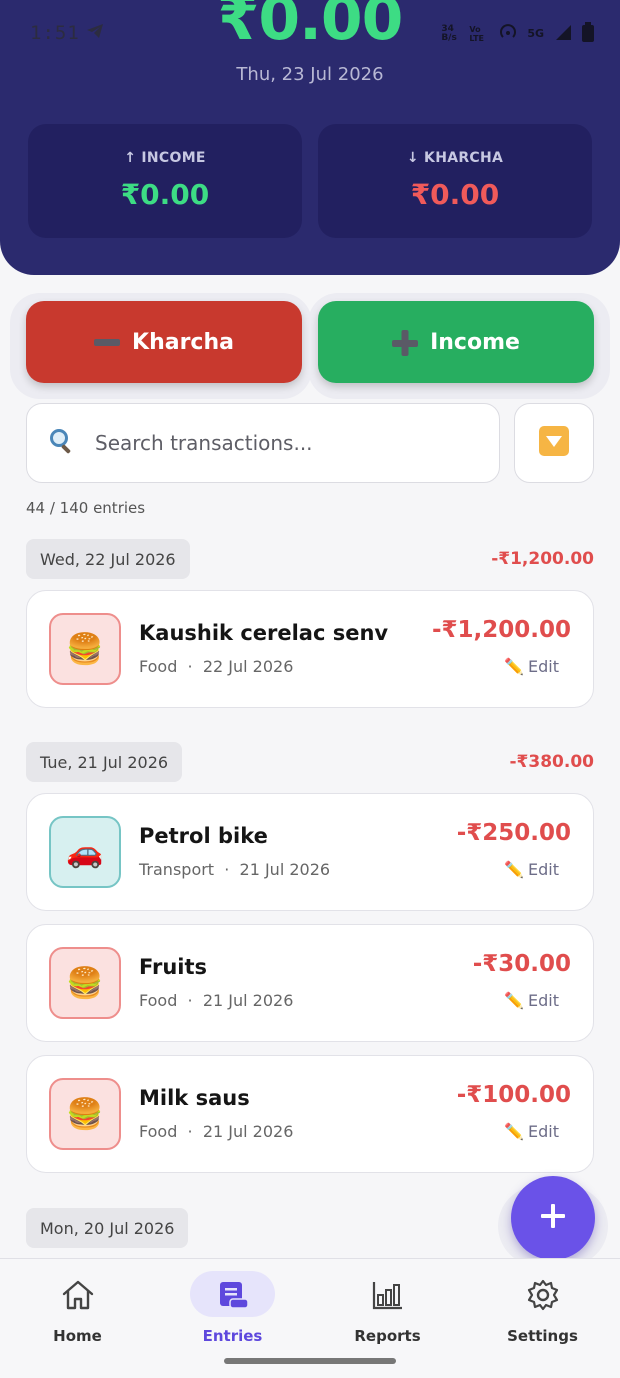 This screenshot has height=1378, width=620. I want to click on date-group-header: Wed, 22 Jul 2026, so click(108, 559).